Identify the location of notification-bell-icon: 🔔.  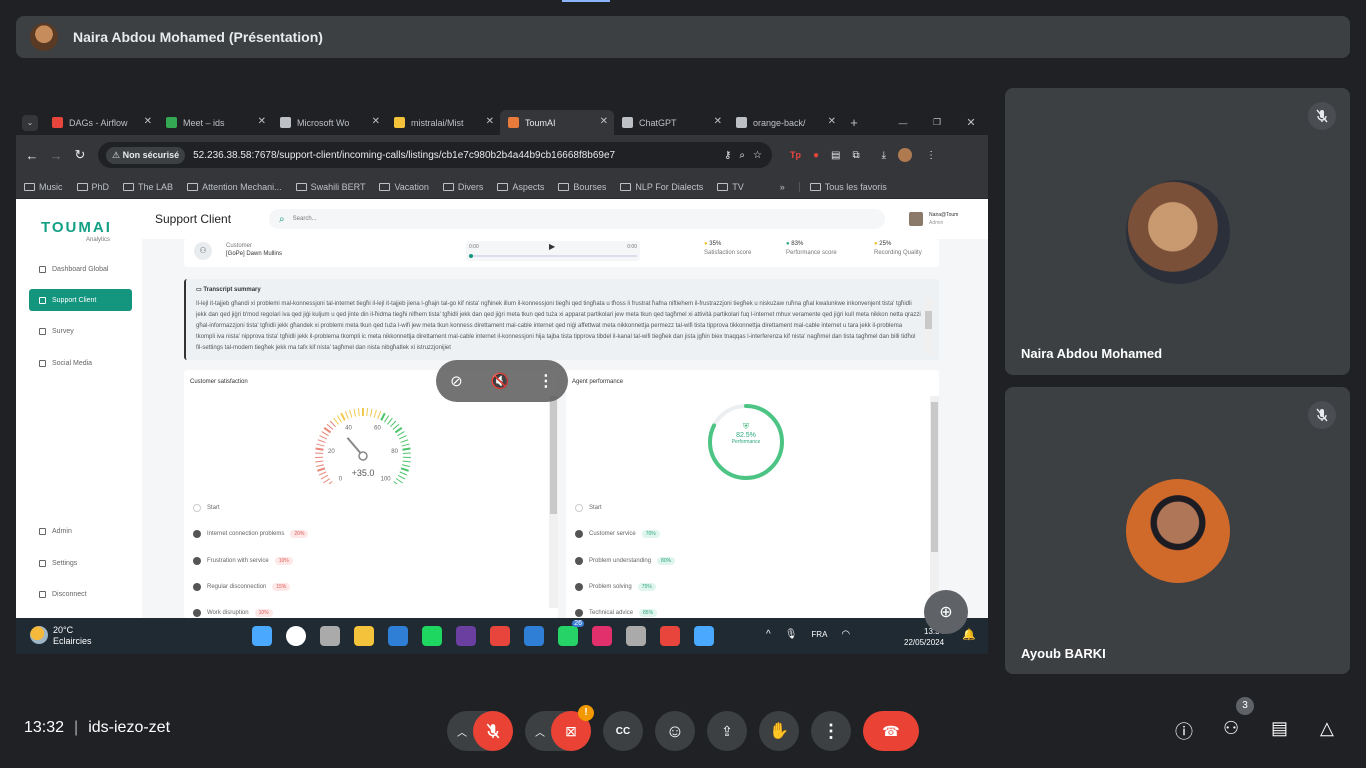
(969, 634).